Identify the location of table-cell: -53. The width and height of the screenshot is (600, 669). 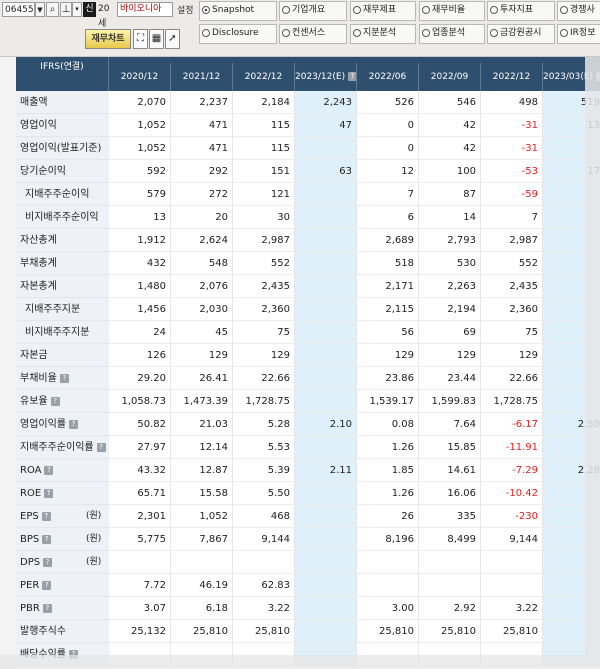
(512, 171).